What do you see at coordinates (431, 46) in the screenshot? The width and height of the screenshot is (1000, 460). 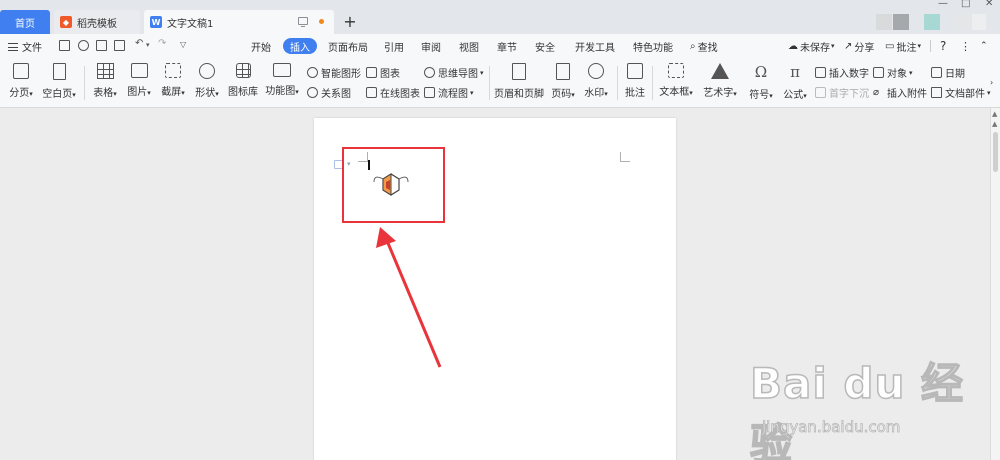 I see `tab-review: 审阅` at bounding box center [431, 46].